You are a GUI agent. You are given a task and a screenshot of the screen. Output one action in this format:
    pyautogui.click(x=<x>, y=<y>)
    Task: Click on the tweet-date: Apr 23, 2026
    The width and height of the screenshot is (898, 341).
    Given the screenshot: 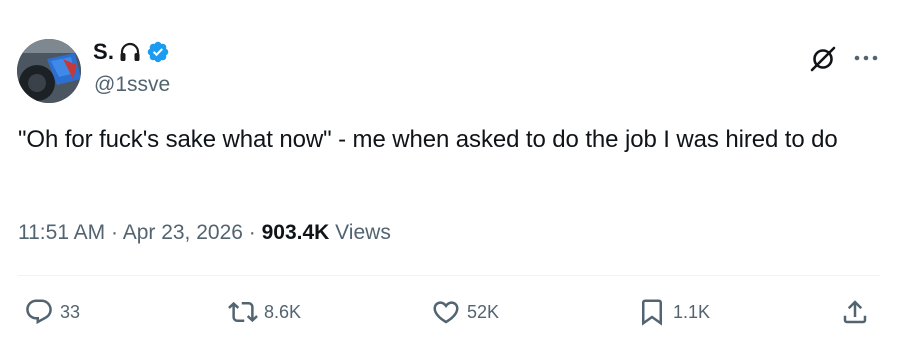 What is the action you would take?
    pyautogui.click(x=183, y=232)
    